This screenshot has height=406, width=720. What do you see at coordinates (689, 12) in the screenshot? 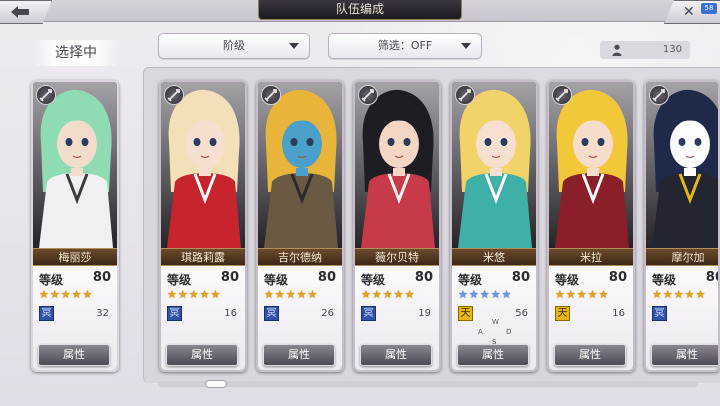
I see `close-icon: ✕` at bounding box center [689, 12].